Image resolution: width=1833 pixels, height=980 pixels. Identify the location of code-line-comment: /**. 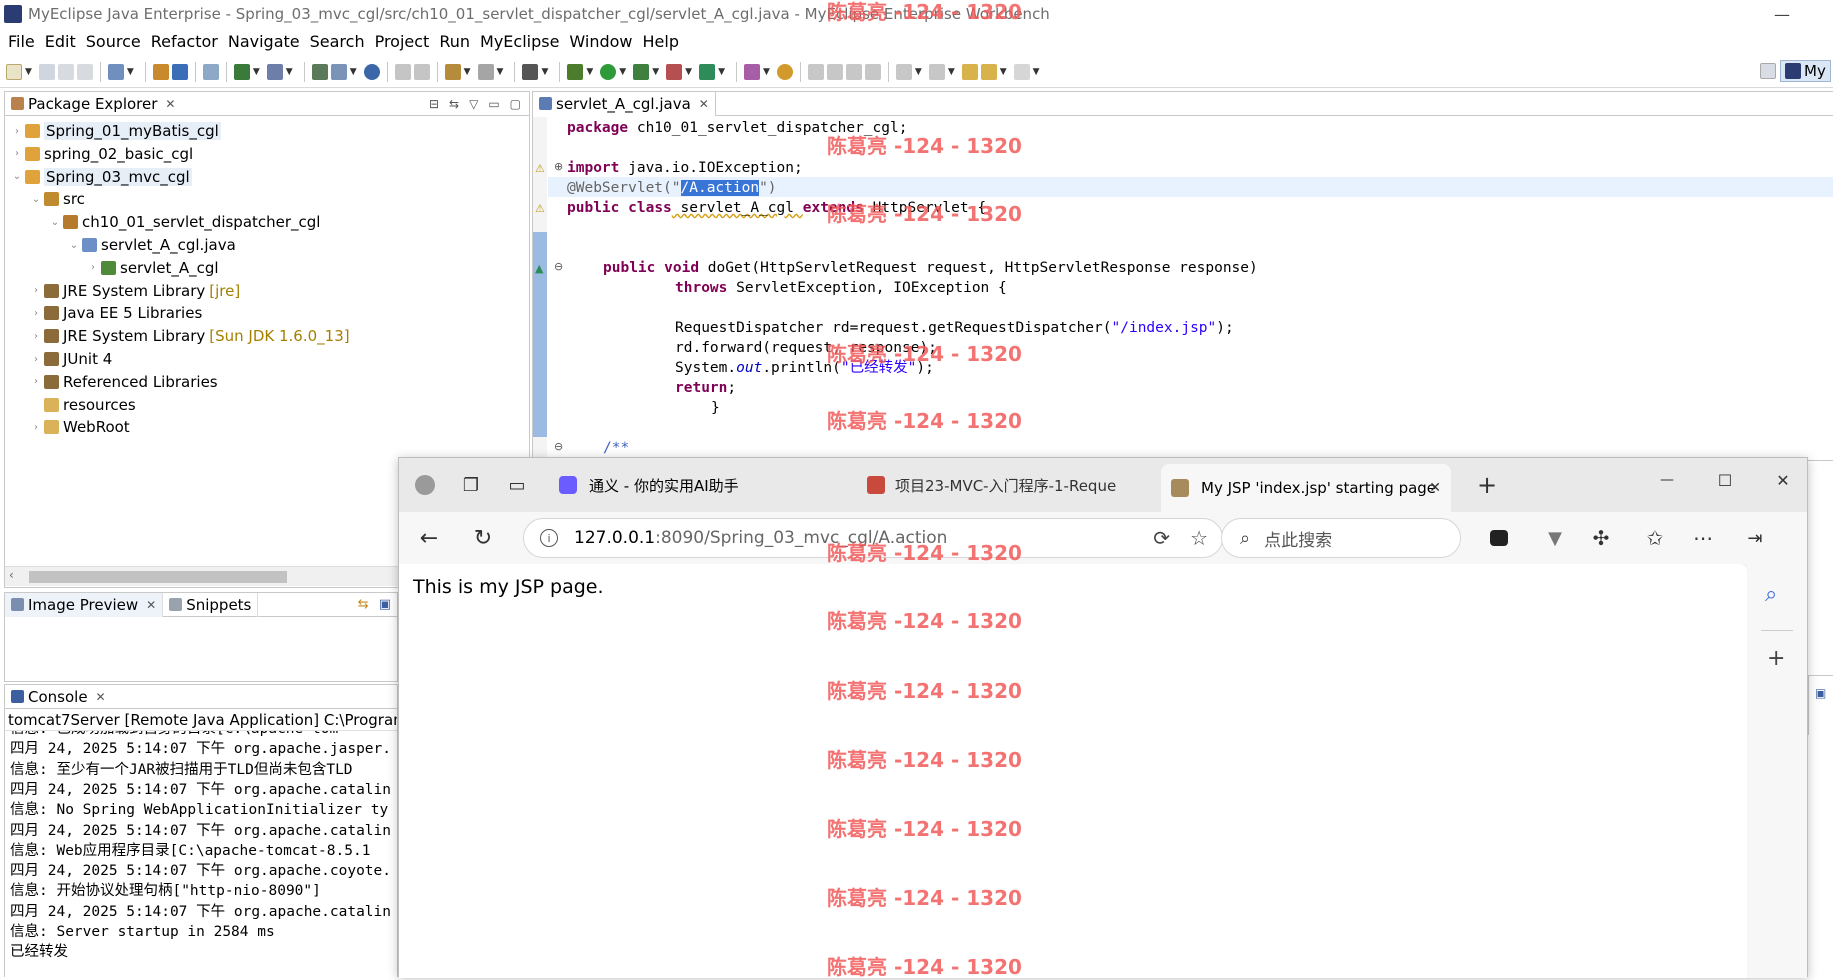
(616, 448).